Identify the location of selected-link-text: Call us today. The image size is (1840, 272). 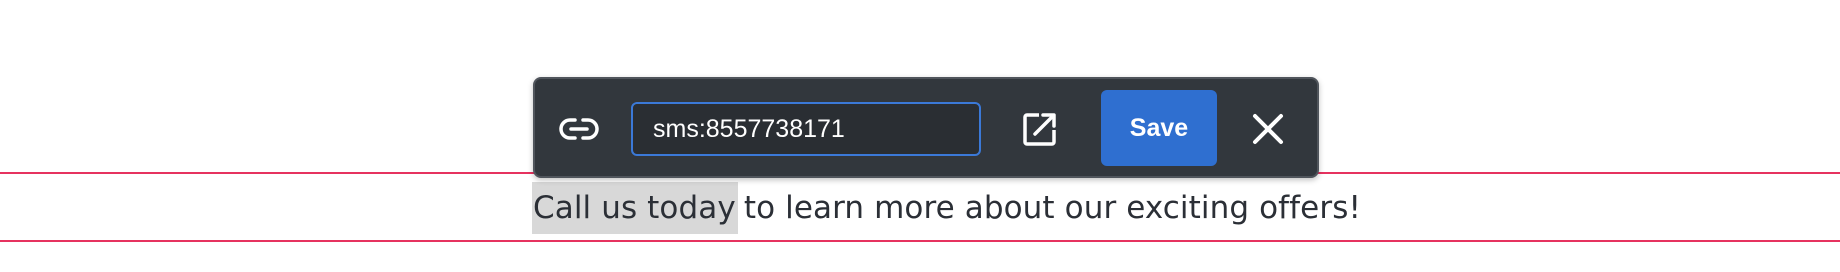
(635, 208).